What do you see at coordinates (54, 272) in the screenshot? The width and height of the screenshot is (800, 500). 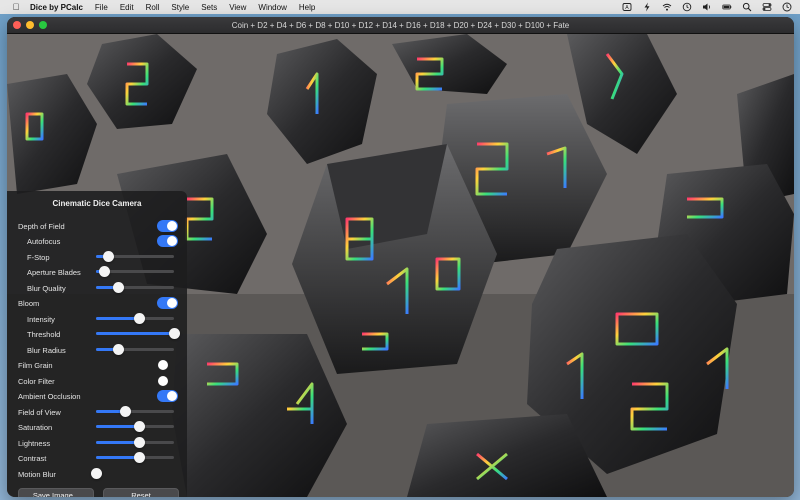 I see `aperture-blades-label: Aperture Blades` at bounding box center [54, 272].